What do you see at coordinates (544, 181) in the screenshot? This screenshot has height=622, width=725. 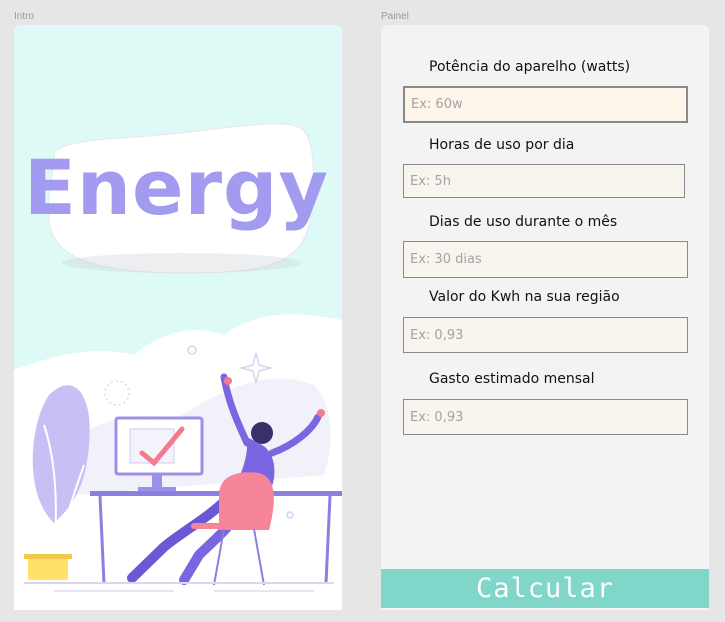 I see `horas-input` at bounding box center [544, 181].